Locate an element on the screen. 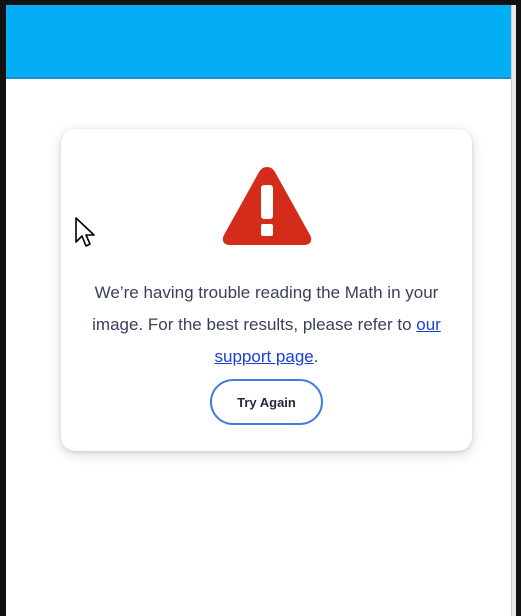  warning-triangle-icon is located at coordinates (267, 206).